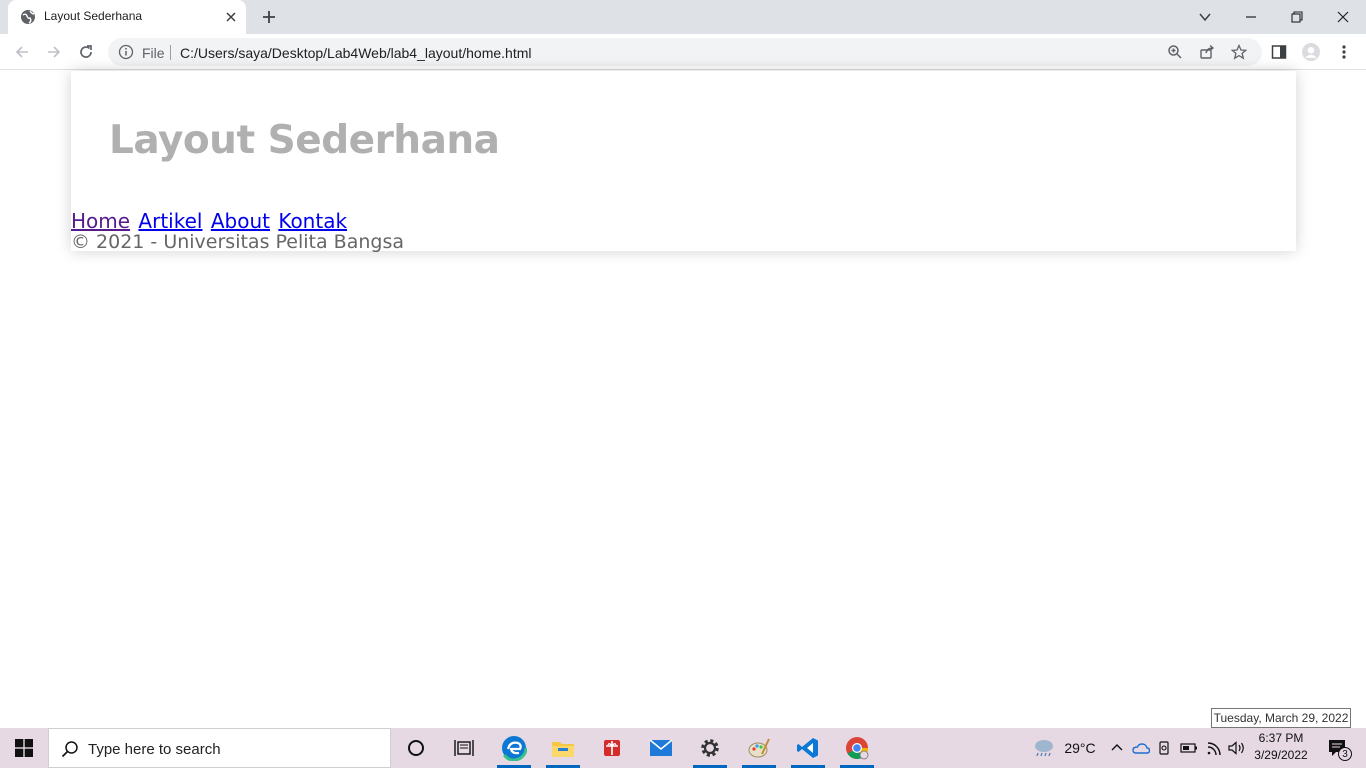 This screenshot has height=768, width=1366. Describe the element at coordinates (1311, 52) in the screenshot. I see `profile-avatar-icon` at that location.